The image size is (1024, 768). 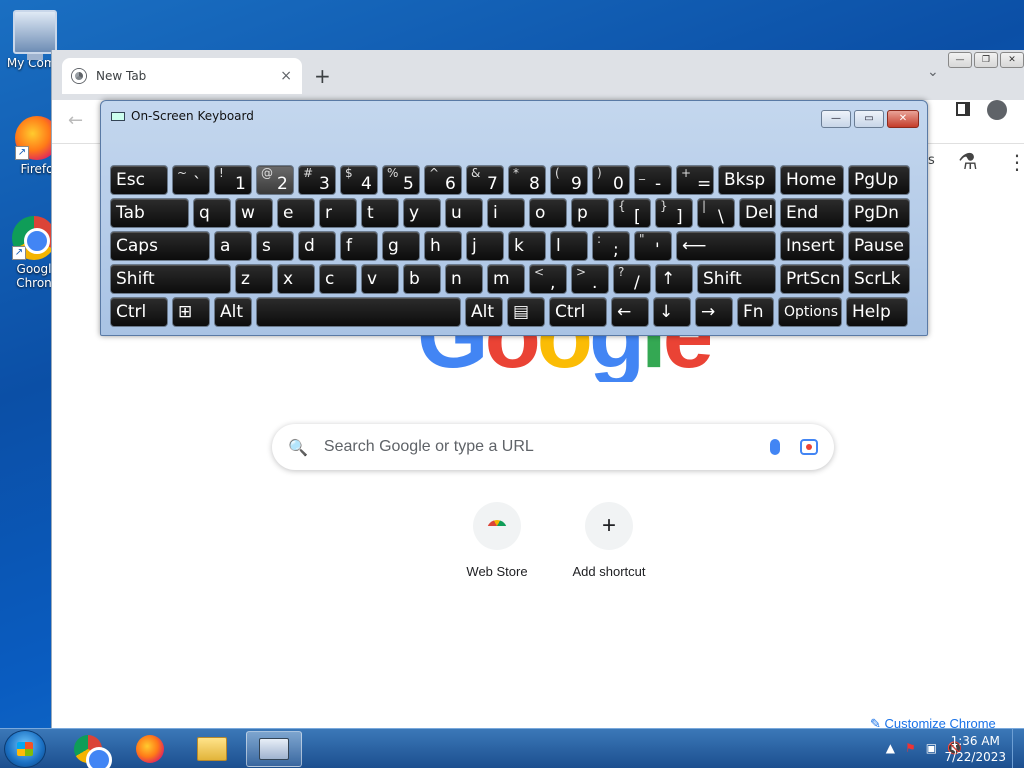 What do you see at coordinates (975, 749) in the screenshot?
I see `clock: 1:36 AM 7/22/2023` at bounding box center [975, 749].